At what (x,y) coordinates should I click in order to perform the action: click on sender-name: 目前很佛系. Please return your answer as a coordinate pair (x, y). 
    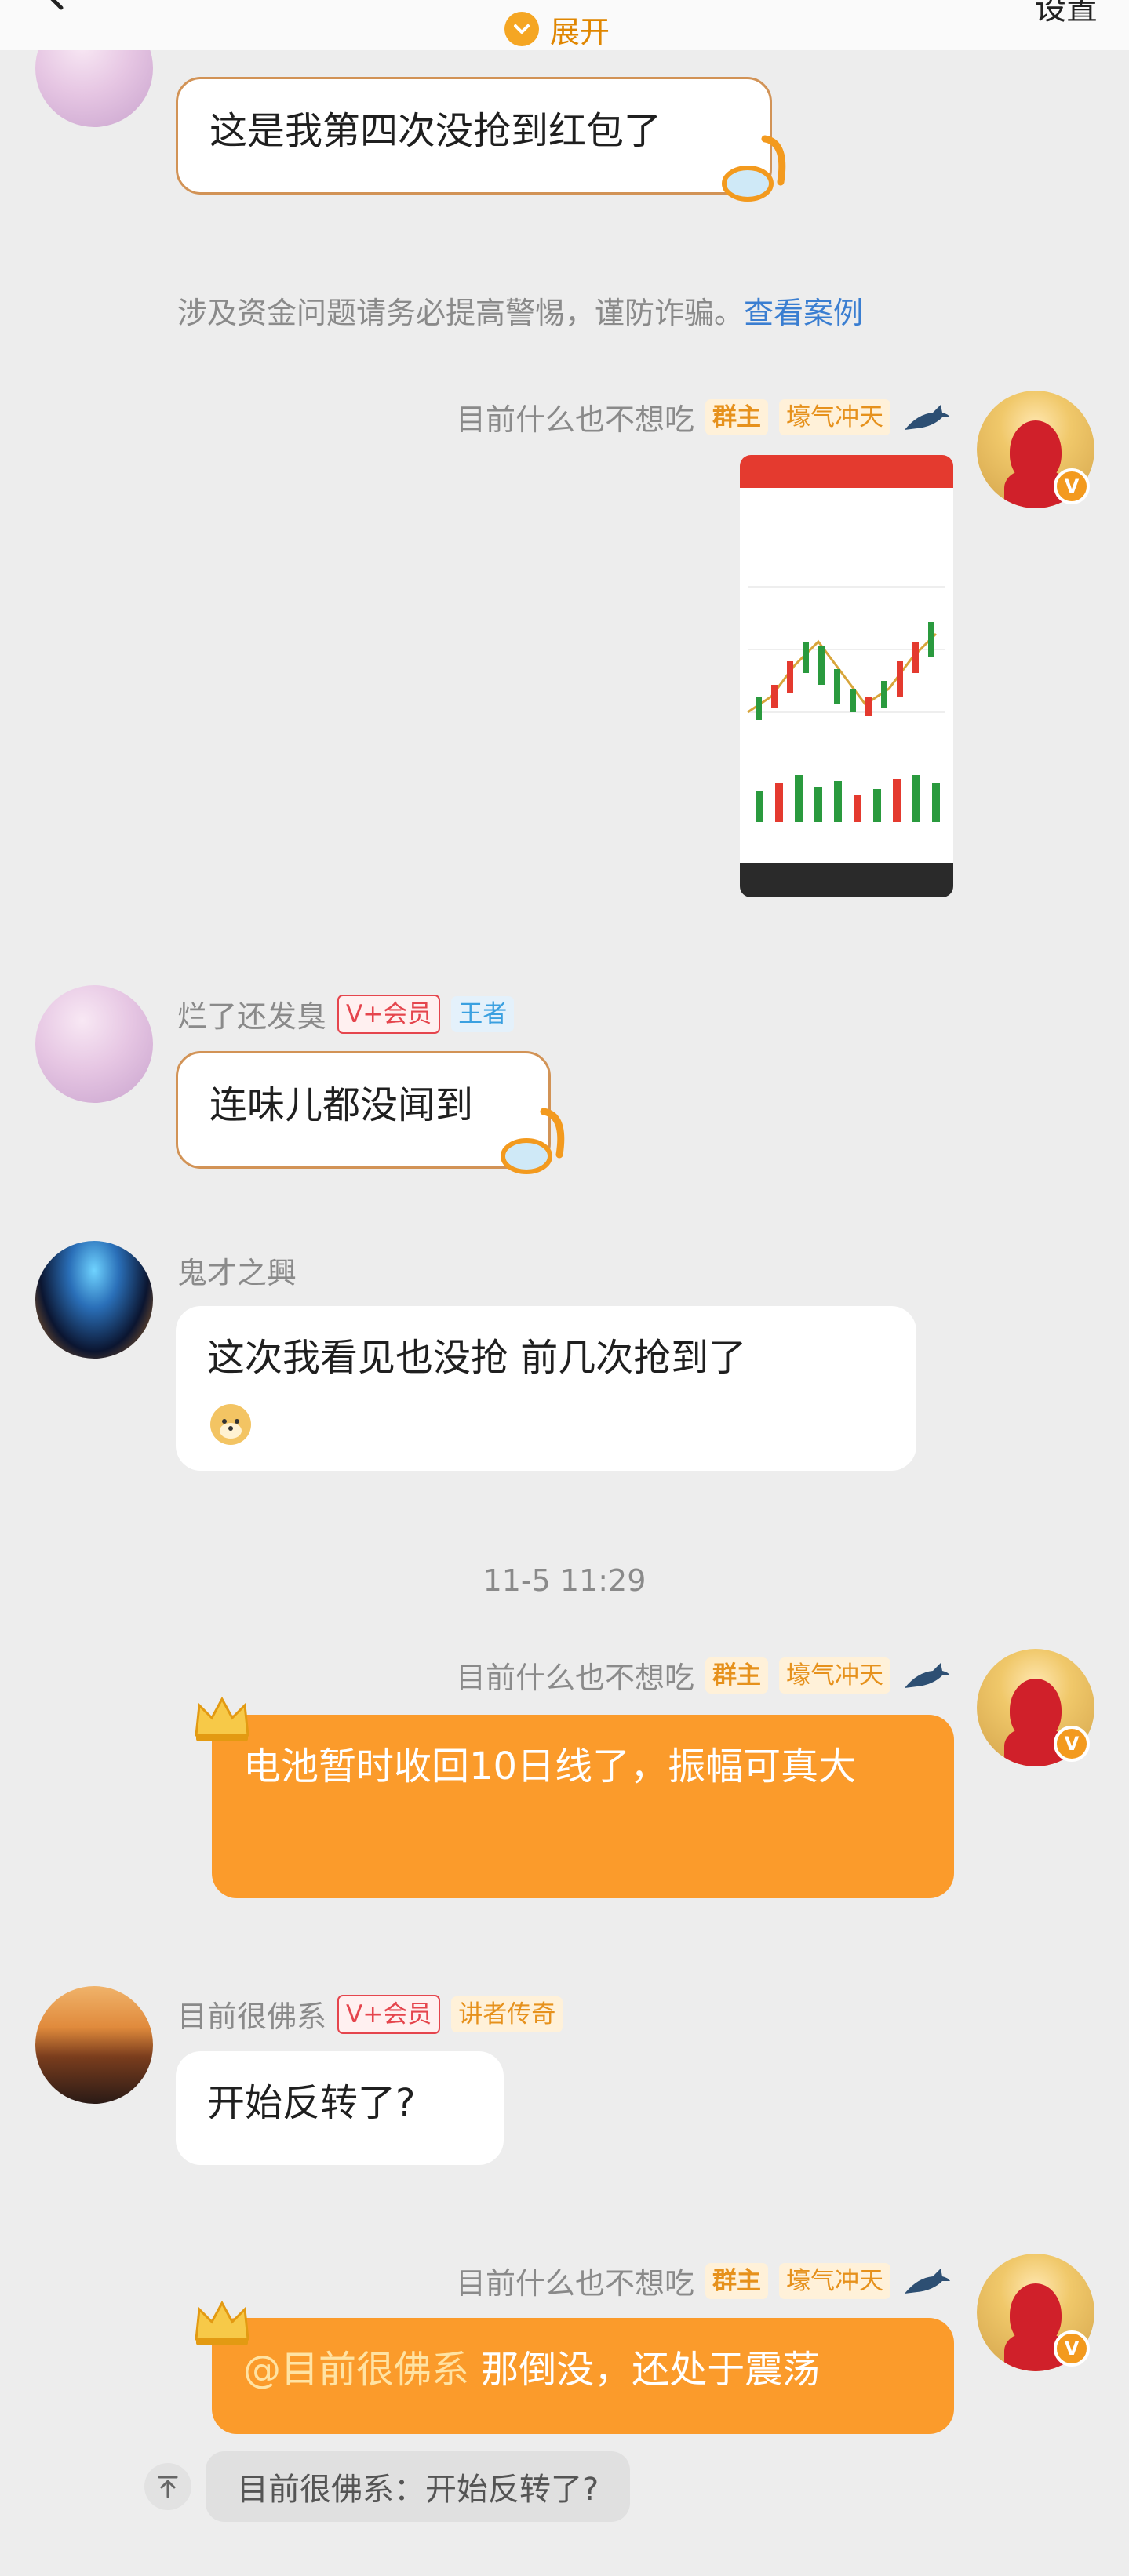
    Looking at the image, I should click on (251, 2014).